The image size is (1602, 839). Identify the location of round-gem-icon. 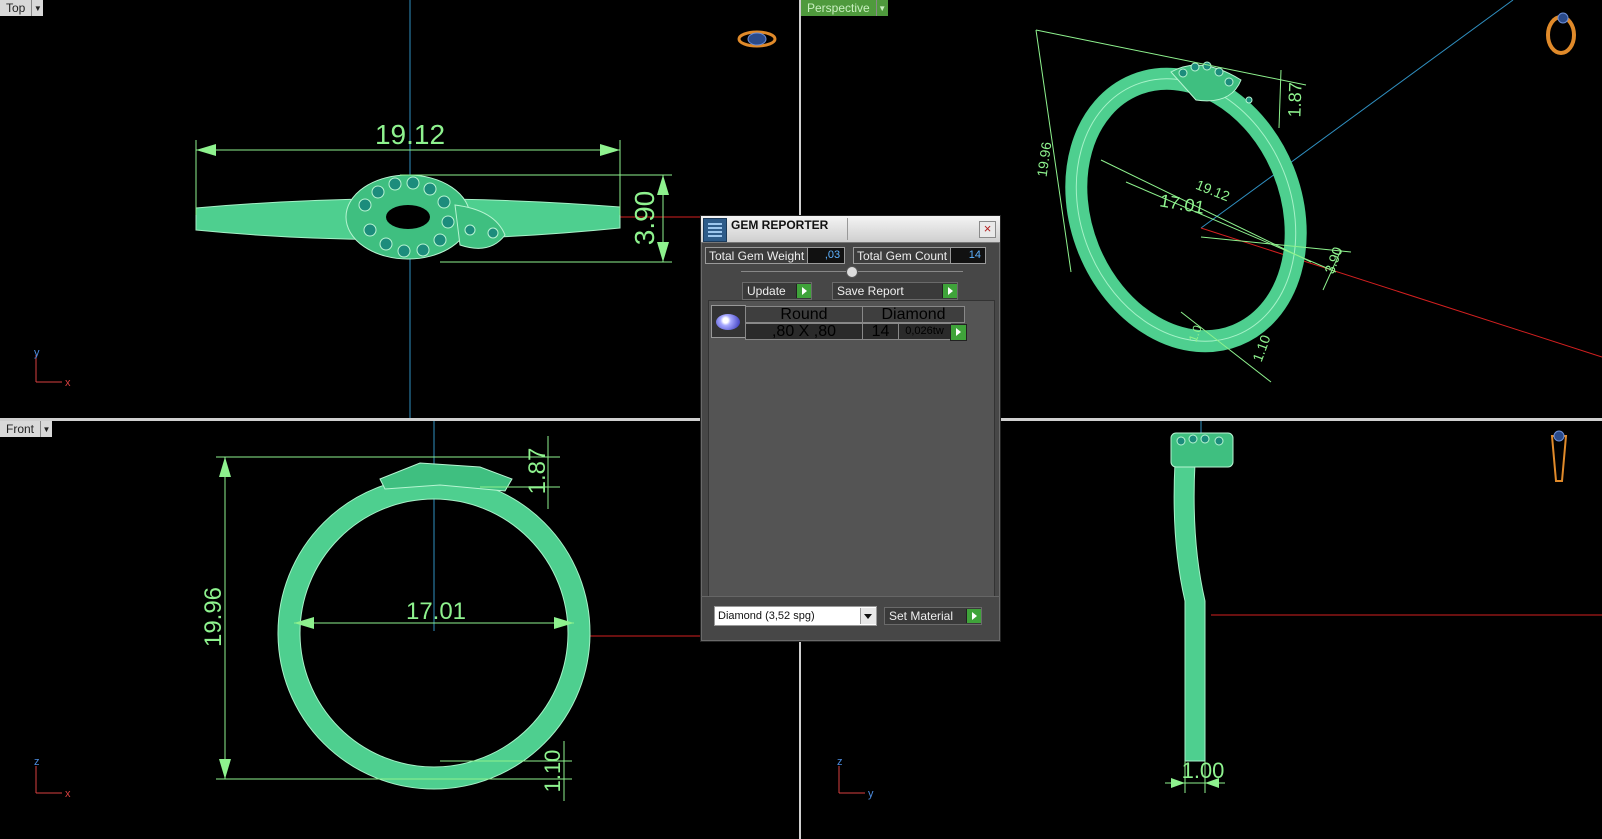
(728, 321).